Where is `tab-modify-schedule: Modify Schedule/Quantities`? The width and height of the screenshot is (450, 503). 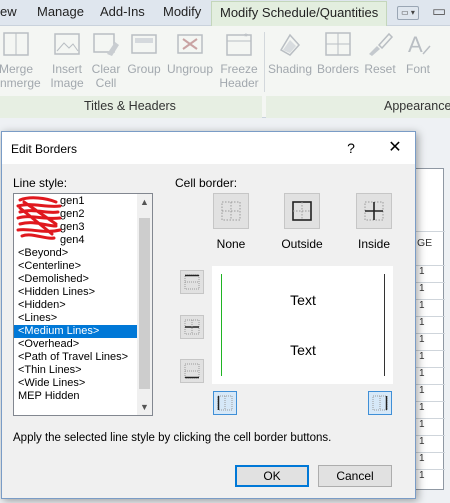
tab-modify-schedule: Modify Schedule/Quantities is located at coordinates (299, 13).